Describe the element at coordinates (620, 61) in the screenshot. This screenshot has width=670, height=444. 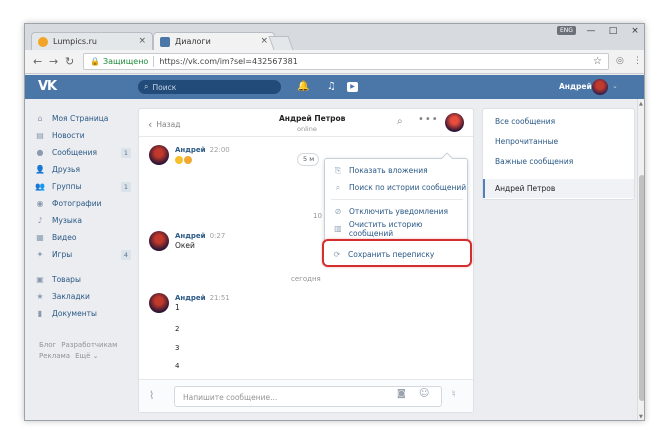
I see `extension-icon: ◎` at that location.